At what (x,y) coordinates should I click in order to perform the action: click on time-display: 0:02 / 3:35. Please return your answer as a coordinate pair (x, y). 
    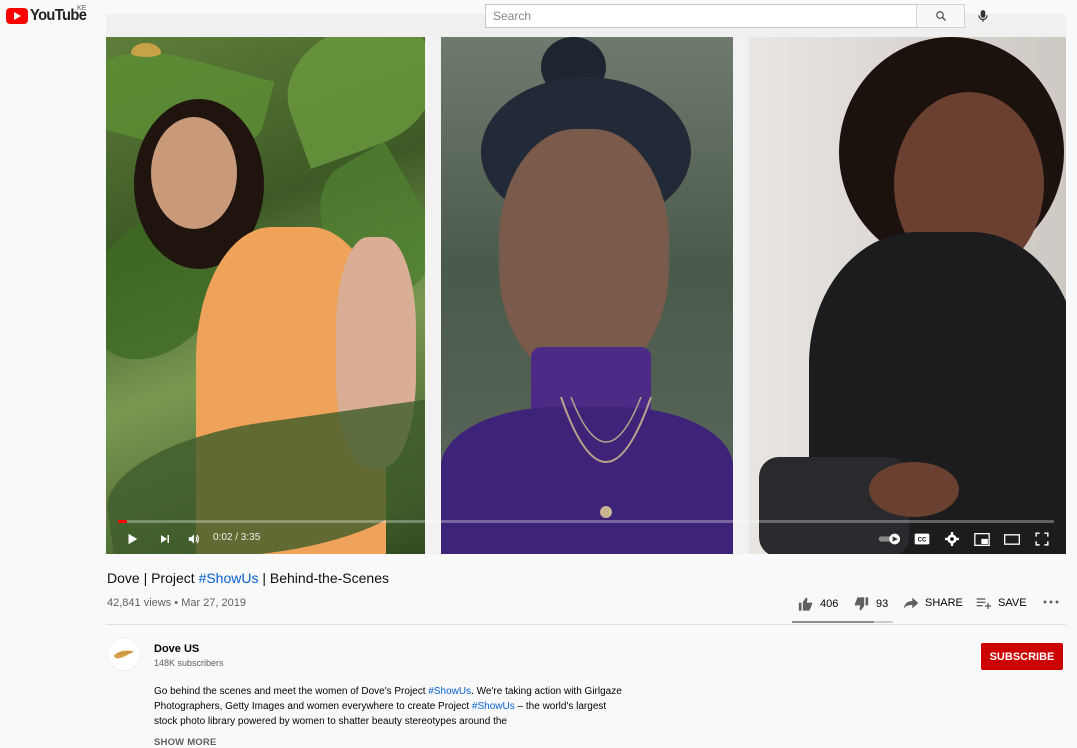
    Looking at the image, I should click on (237, 537).